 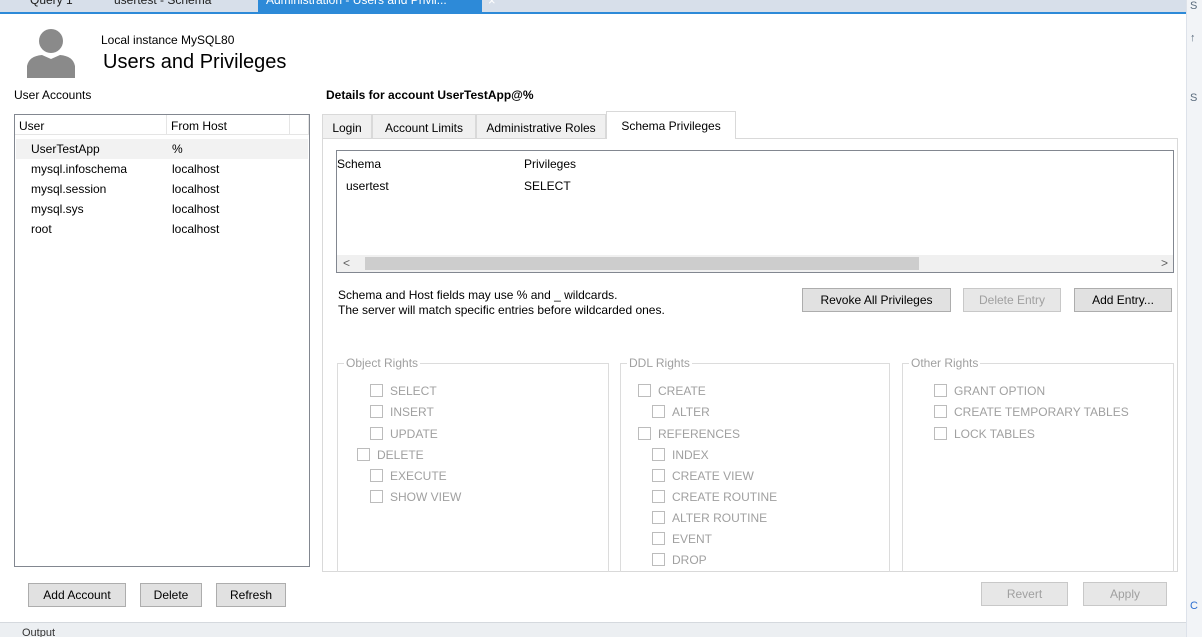 I want to click on checkbox-label: REFERENCES, so click(x=699, y=434).